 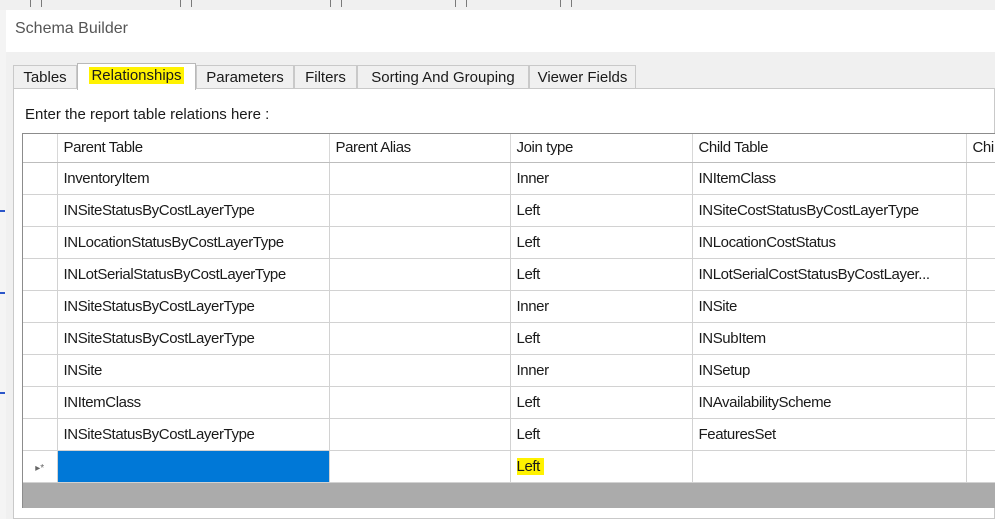 I want to click on table-row: INSiteStatusByCostLayerType Inner INSite, so click(x=509, y=306).